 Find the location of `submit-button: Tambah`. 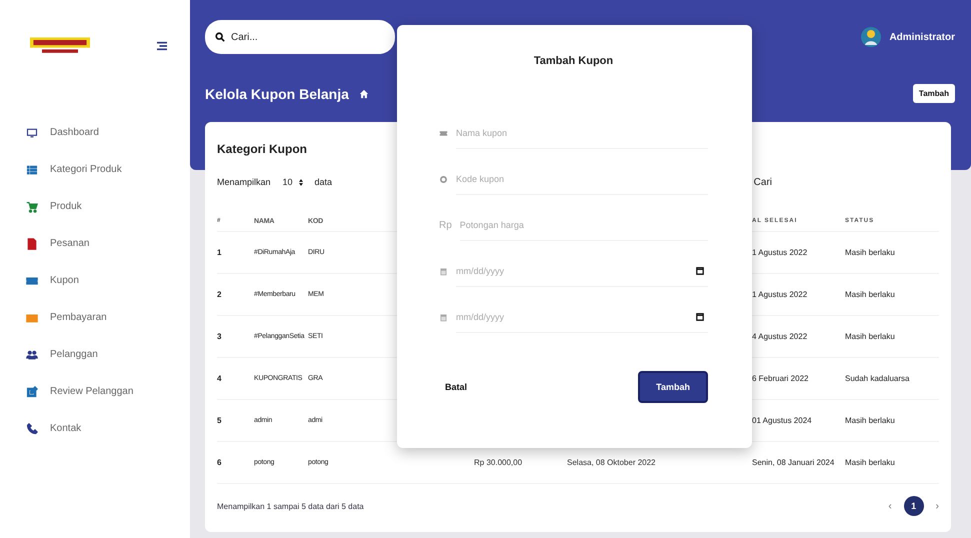

submit-button: Tambah is located at coordinates (673, 387).